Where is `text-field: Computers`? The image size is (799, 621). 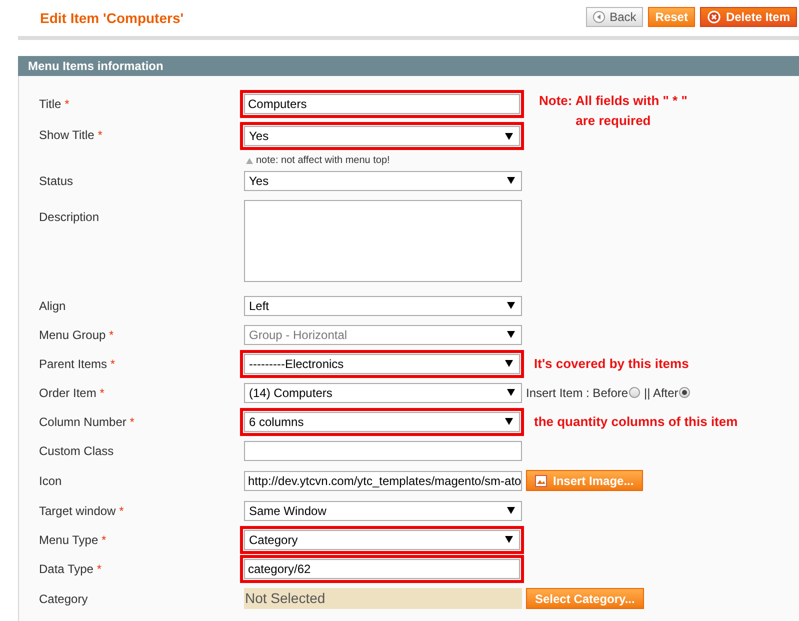 text-field: Computers is located at coordinates (382, 104).